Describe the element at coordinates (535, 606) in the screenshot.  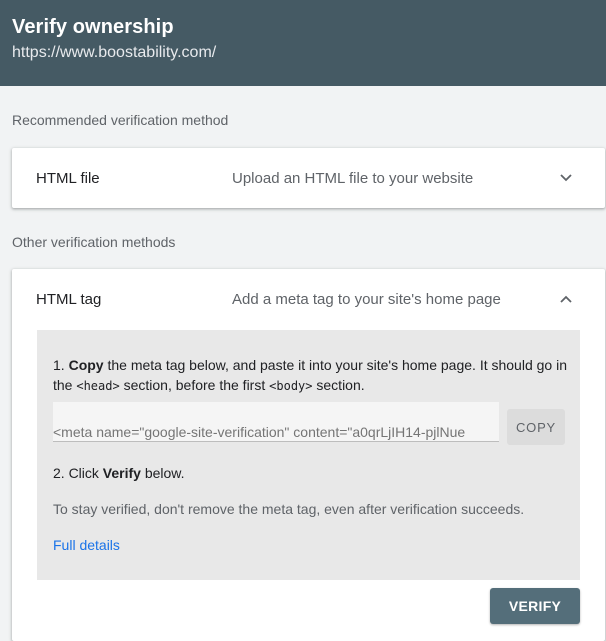
I see `verify-button: VERIFY` at that location.